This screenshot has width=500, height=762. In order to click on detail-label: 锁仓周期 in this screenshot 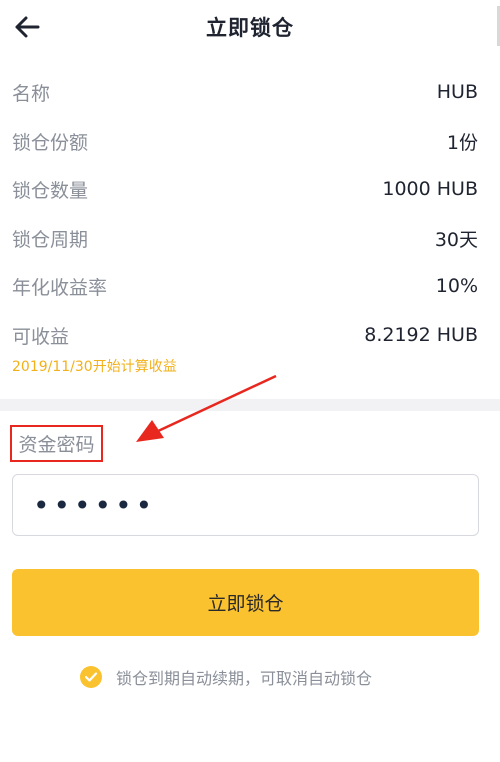, I will do `click(50, 239)`.